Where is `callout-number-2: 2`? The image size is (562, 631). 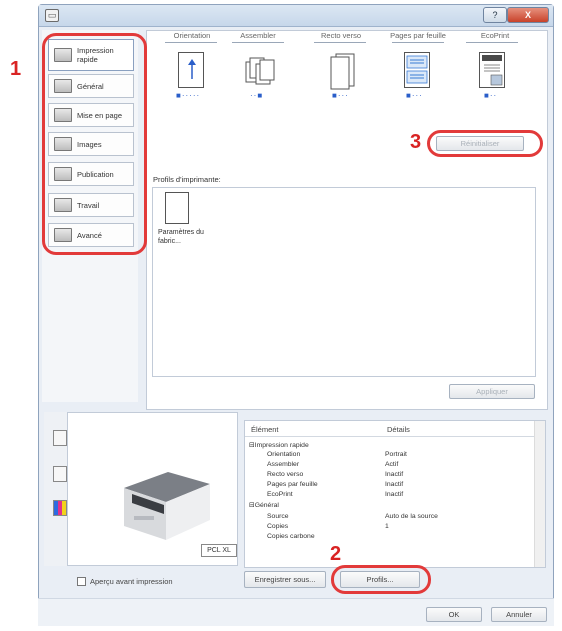
callout-number-2: 2 is located at coordinates (336, 554).